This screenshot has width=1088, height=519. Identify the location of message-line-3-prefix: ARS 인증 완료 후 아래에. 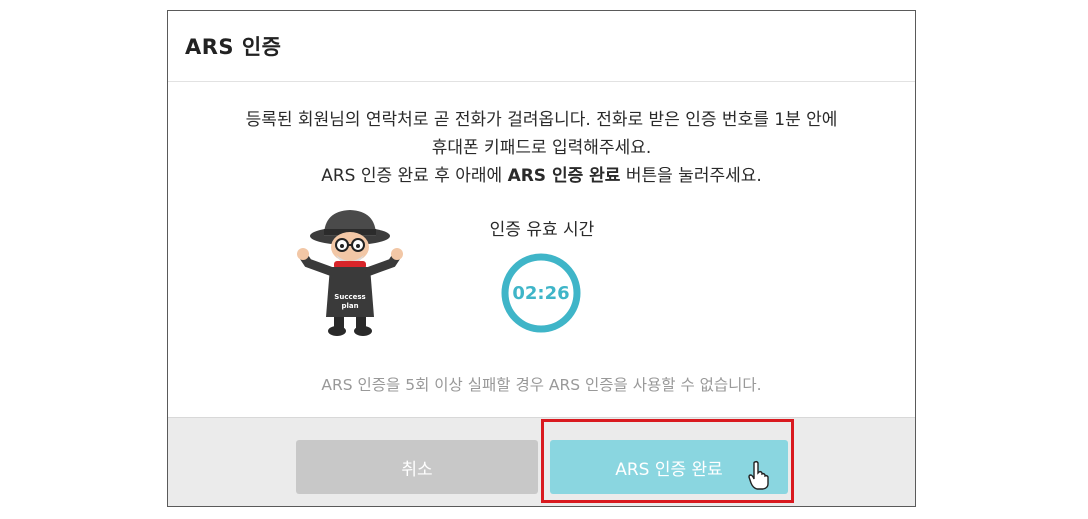
(414, 176).